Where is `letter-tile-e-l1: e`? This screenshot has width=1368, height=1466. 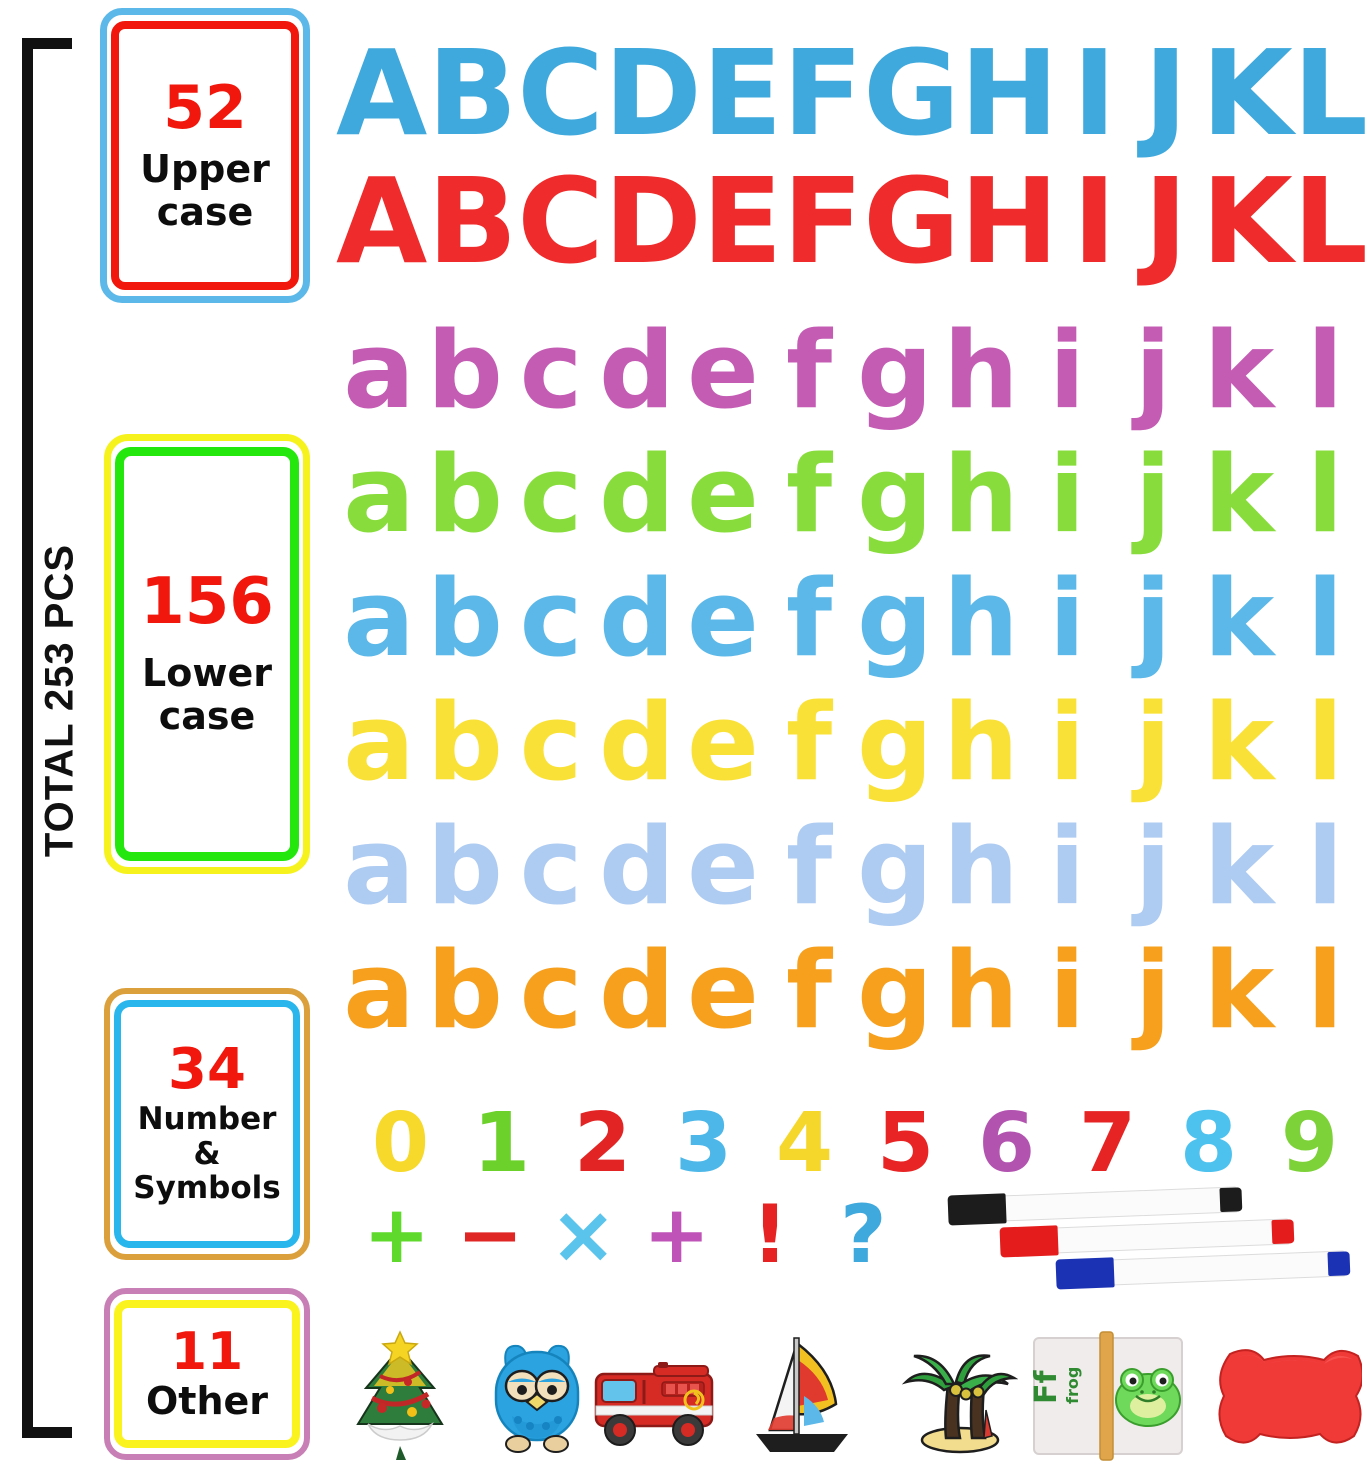
letter-tile-e-l1: e is located at coordinates (723, 370).